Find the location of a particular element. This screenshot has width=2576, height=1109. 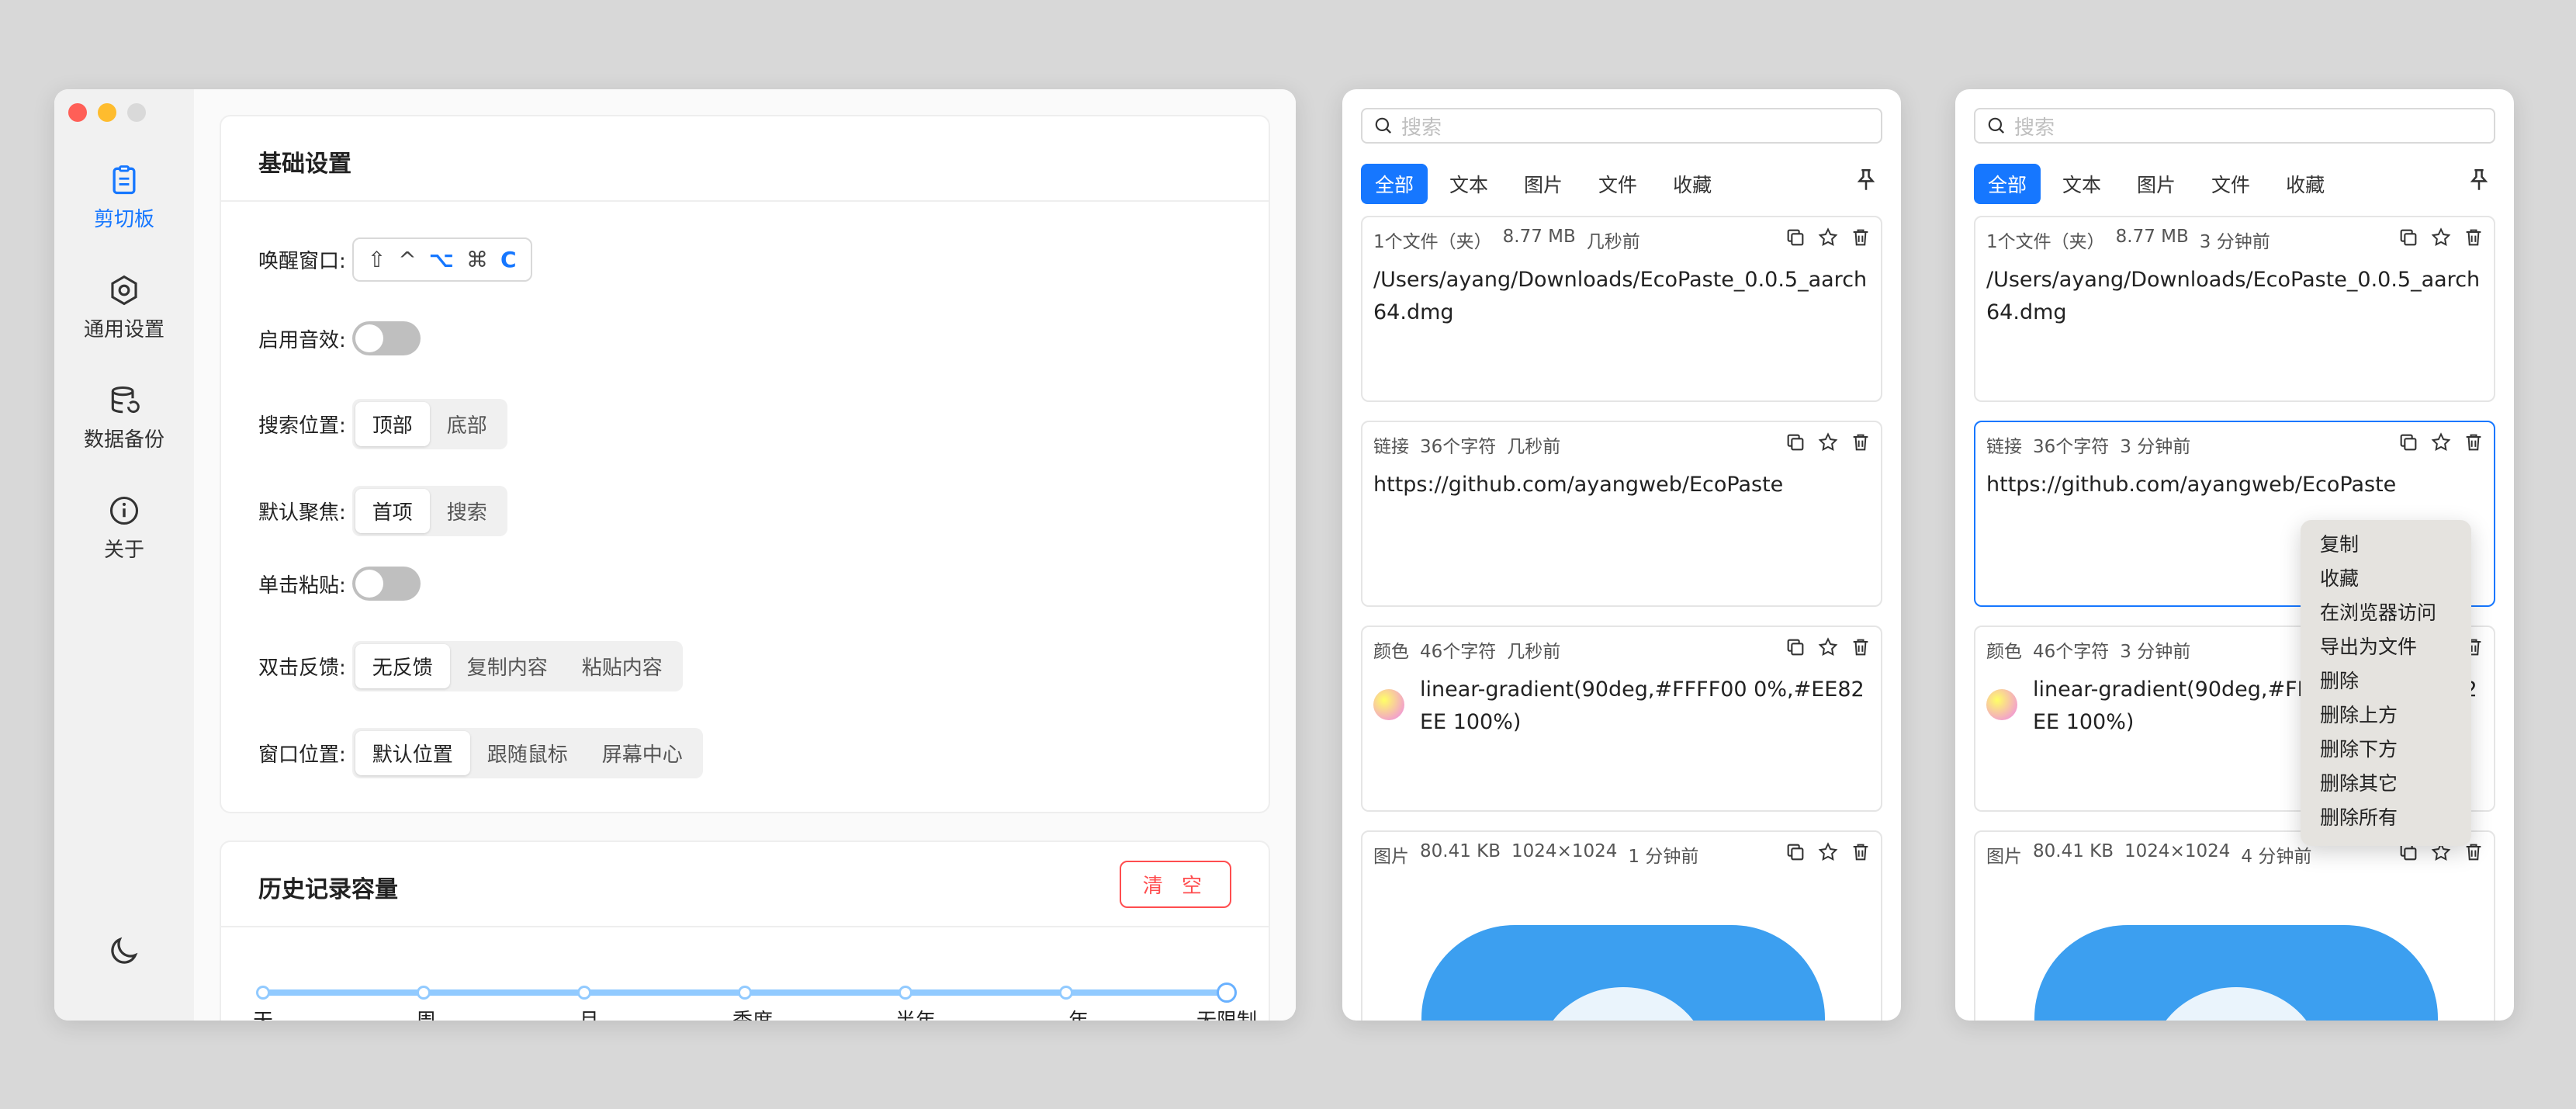

search-placeholder: 搜索 is located at coordinates (2034, 128).